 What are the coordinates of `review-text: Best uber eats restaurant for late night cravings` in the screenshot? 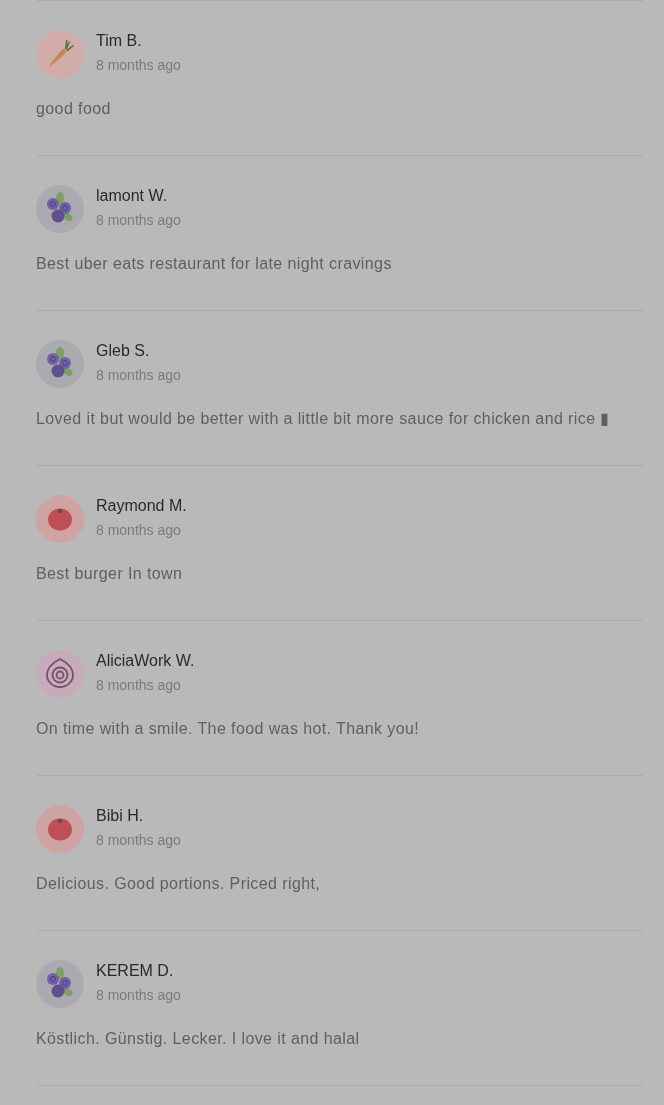 It's located at (214, 264).